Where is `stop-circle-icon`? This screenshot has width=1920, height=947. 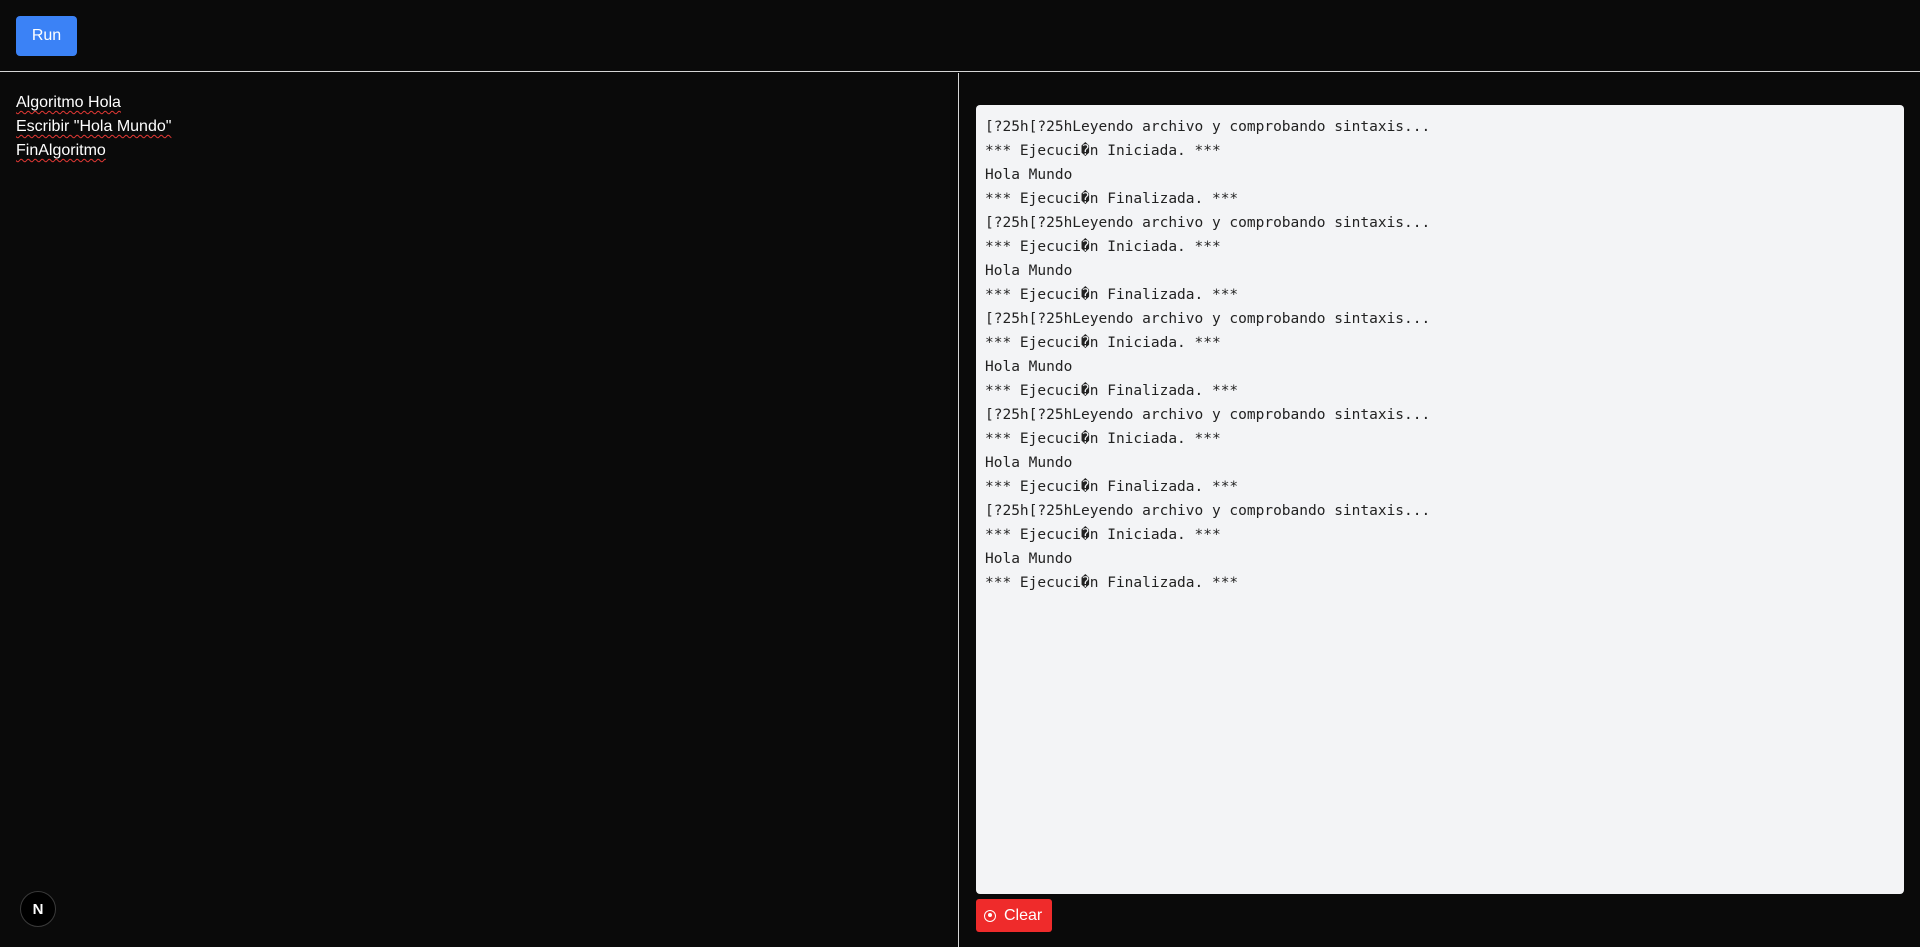 stop-circle-icon is located at coordinates (990, 915).